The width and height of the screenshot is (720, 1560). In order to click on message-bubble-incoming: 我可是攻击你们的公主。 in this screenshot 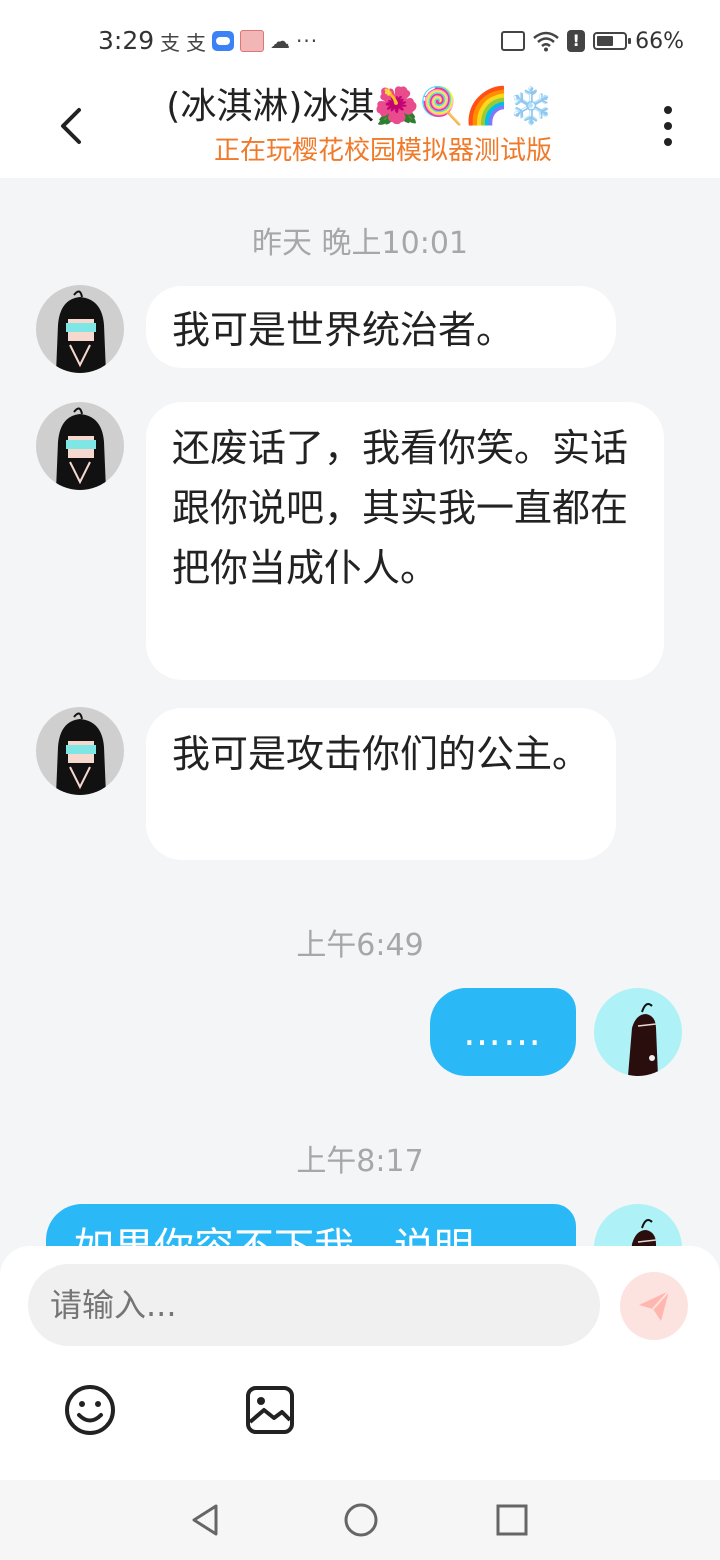, I will do `click(381, 784)`.